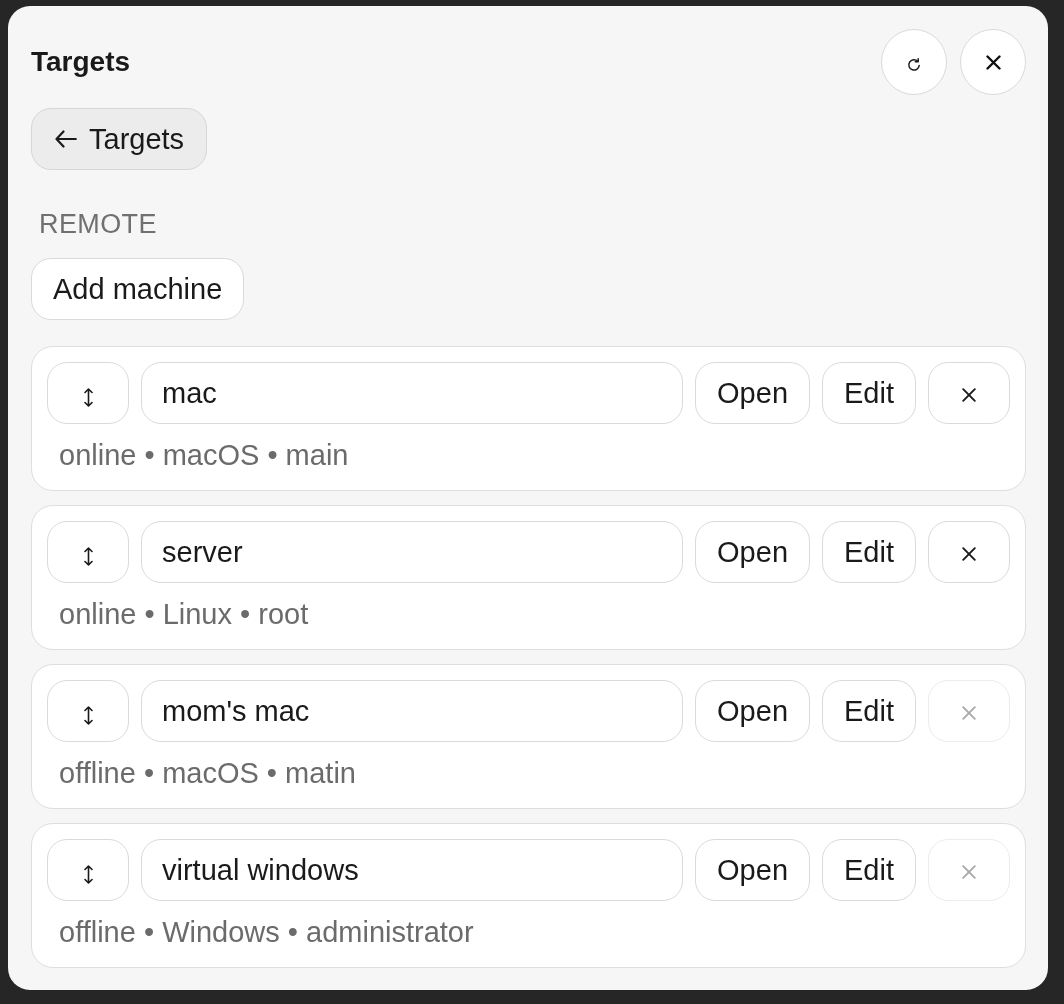 This screenshot has width=1064, height=1004. What do you see at coordinates (914, 65) in the screenshot?
I see `refresh-icon` at bounding box center [914, 65].